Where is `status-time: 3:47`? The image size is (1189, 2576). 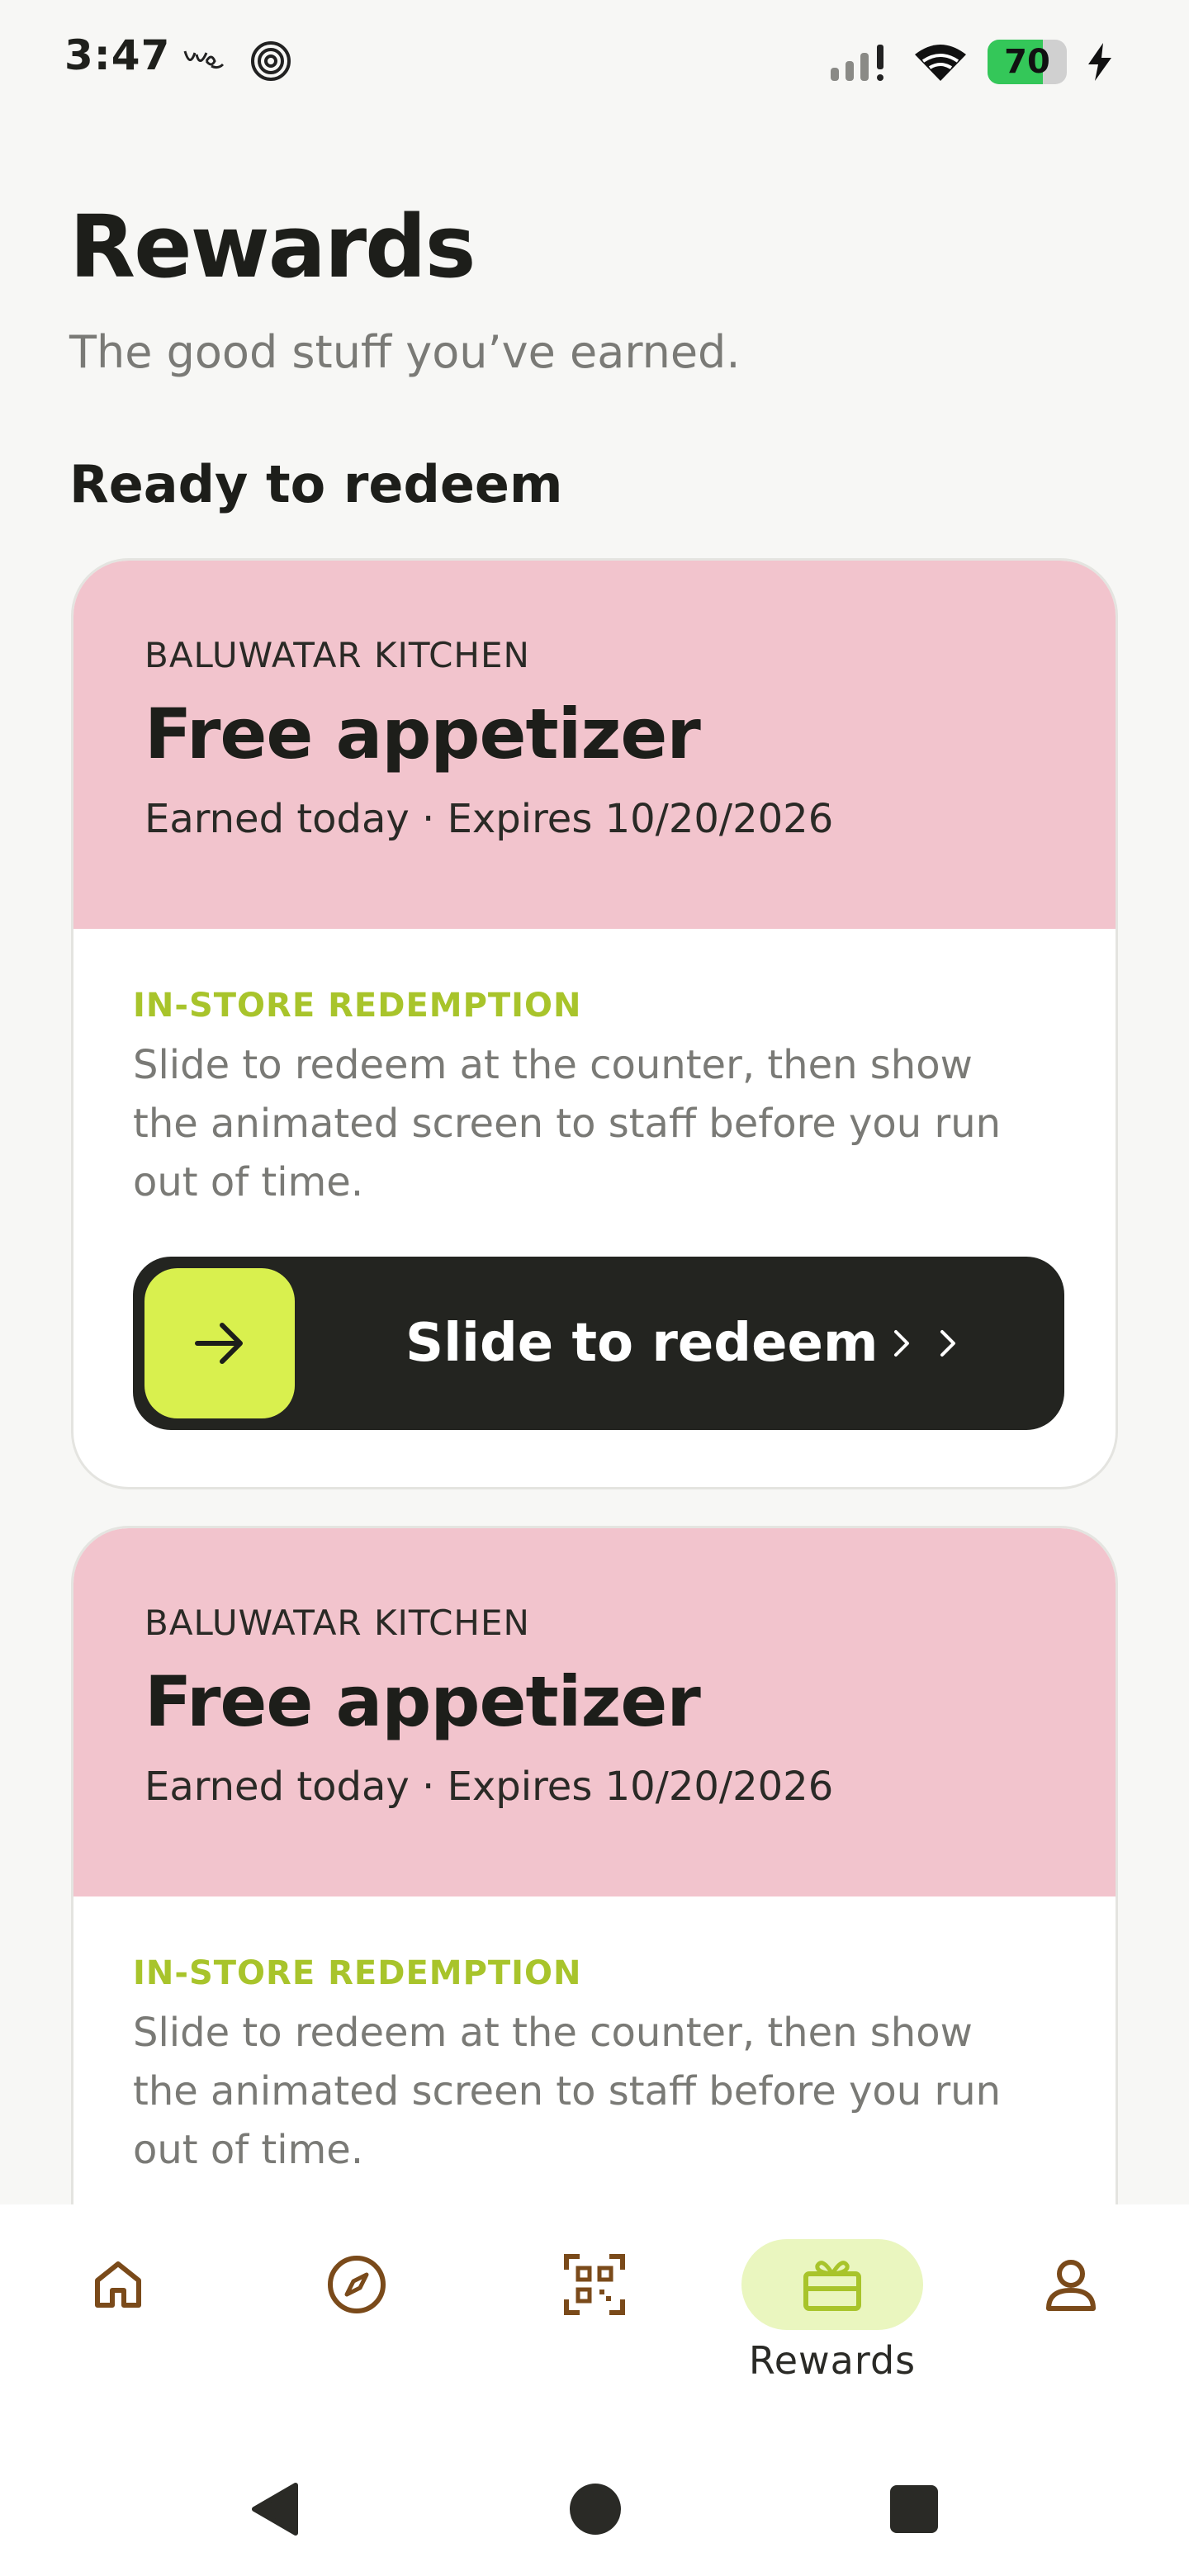 status-time: 3:47 is located at coordinates (117, 55).